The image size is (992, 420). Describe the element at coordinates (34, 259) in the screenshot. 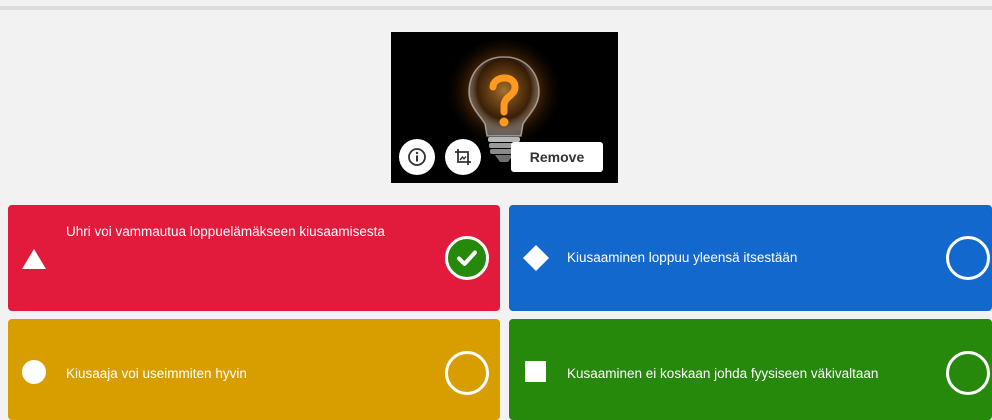

I see `triangle-icon` at that location.